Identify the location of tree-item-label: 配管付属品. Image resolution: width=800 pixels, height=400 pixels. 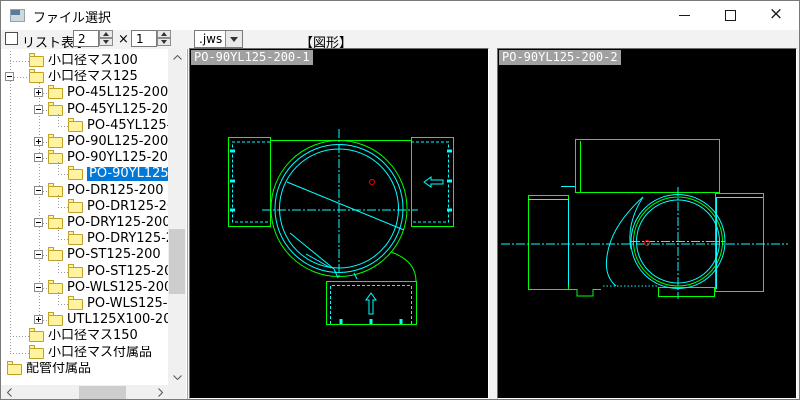
(97, 369).